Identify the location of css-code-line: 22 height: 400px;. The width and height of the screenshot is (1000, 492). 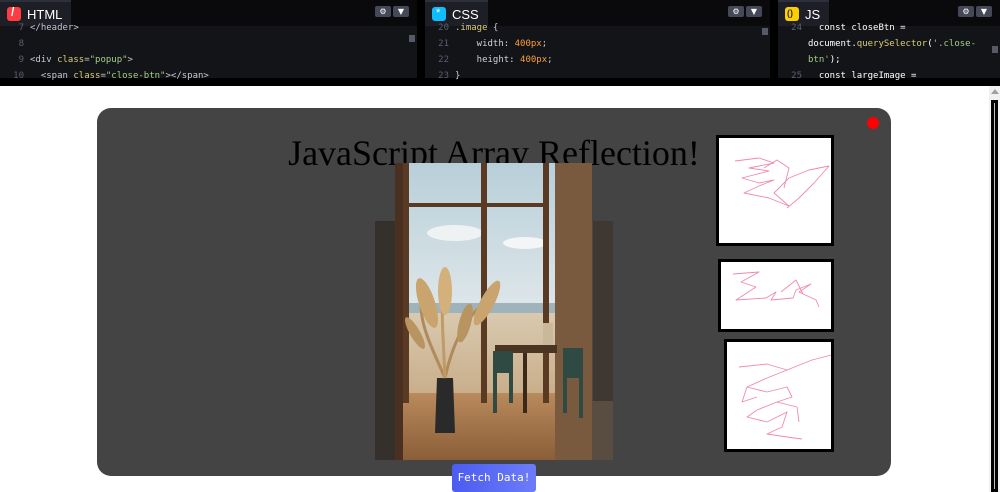
(597, 60).